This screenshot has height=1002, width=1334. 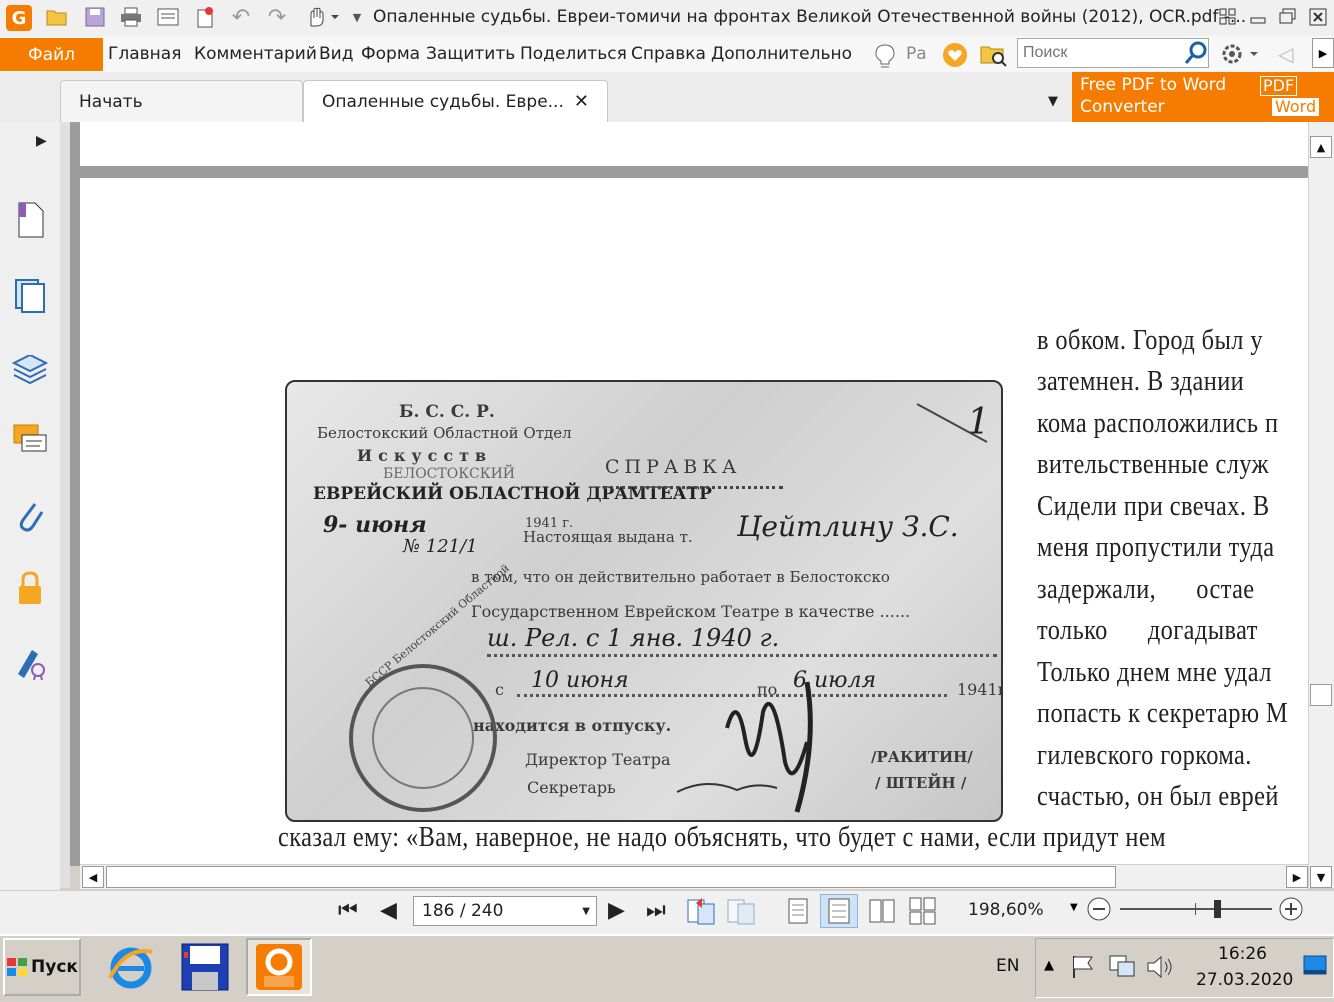 I want to click on zoom-slider-track, so click(x=1196, y=909).